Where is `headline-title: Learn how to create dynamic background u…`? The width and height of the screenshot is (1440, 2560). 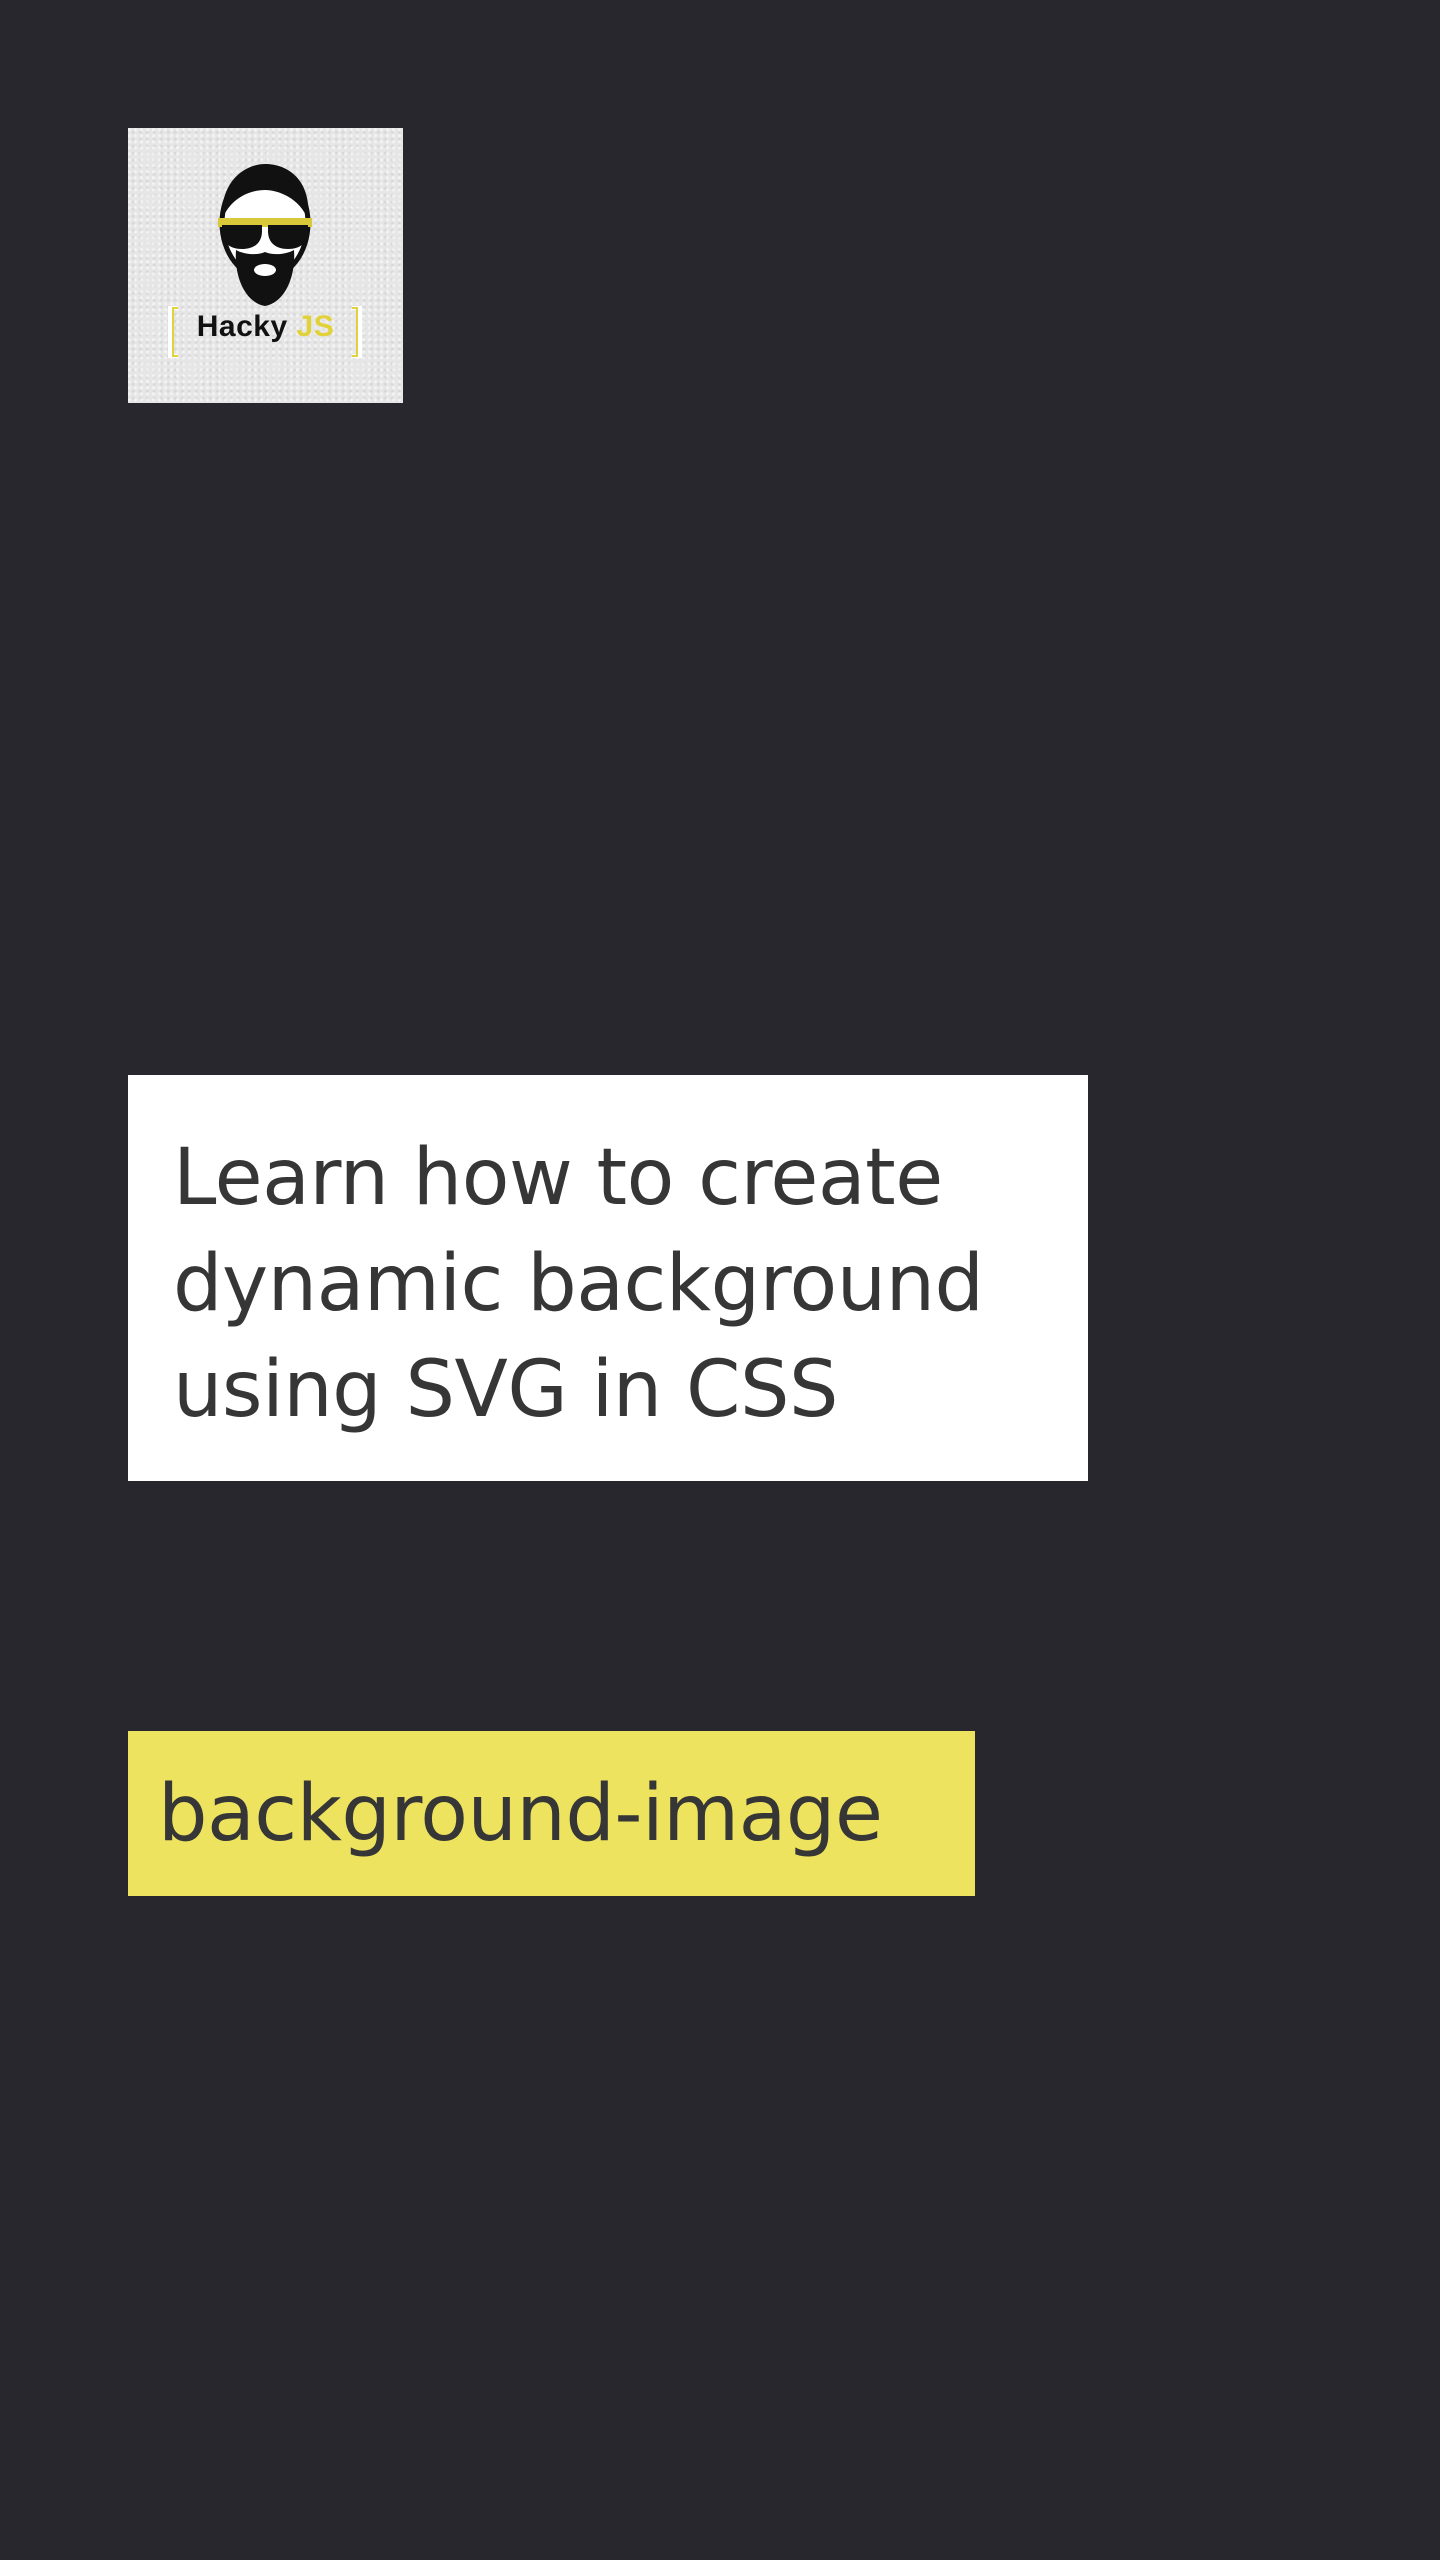 headline-title: Learn how to create dynamic background u… is located at coordinates (578, 1284).